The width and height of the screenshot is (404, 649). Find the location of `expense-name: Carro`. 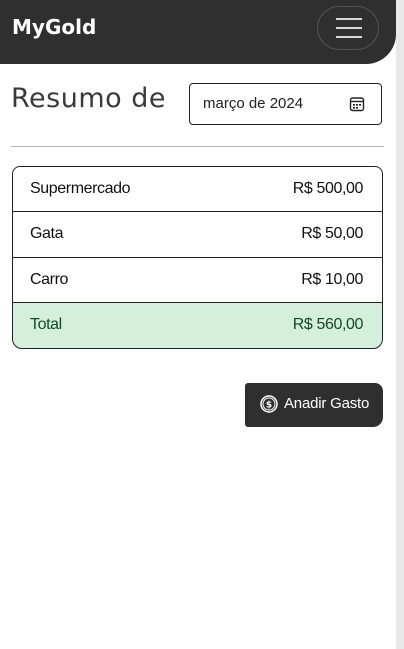

expense-name: Carro is located at coordinates (49, 279).